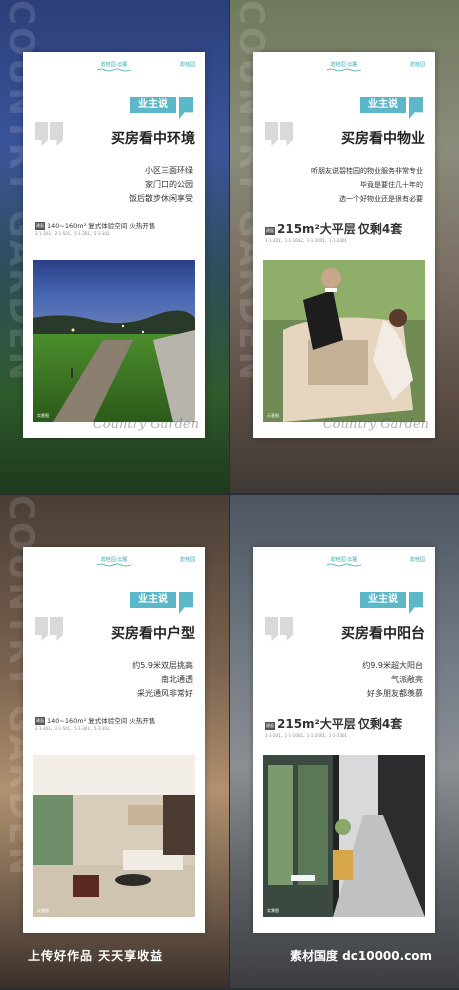 This screenshot has width=459, height=990. What do you see at coordinates (391, 185) in the screenshot?
I see `point-line: 毕竟是要住几十年的` at bounding box center [391, 185].